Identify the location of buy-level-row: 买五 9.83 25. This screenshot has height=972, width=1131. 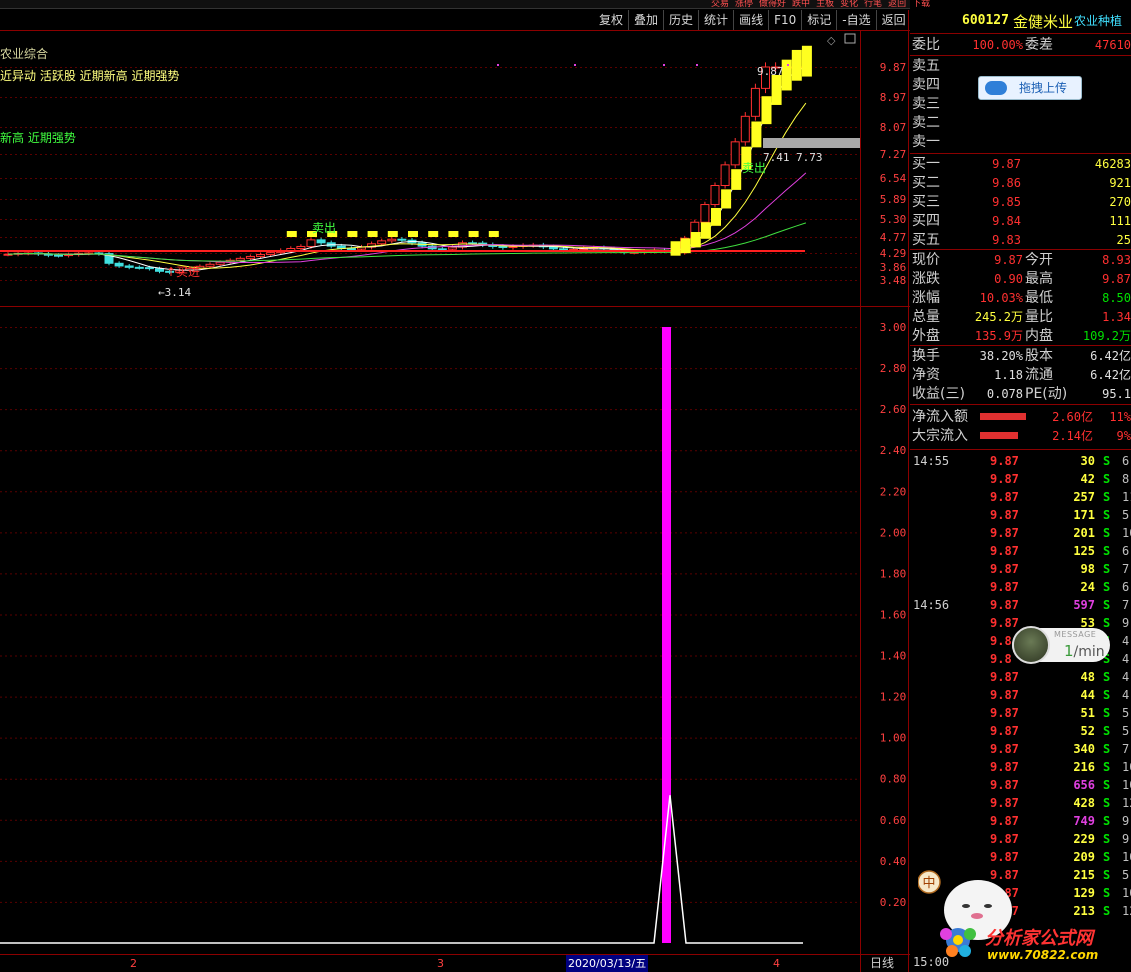
(1020, 240).